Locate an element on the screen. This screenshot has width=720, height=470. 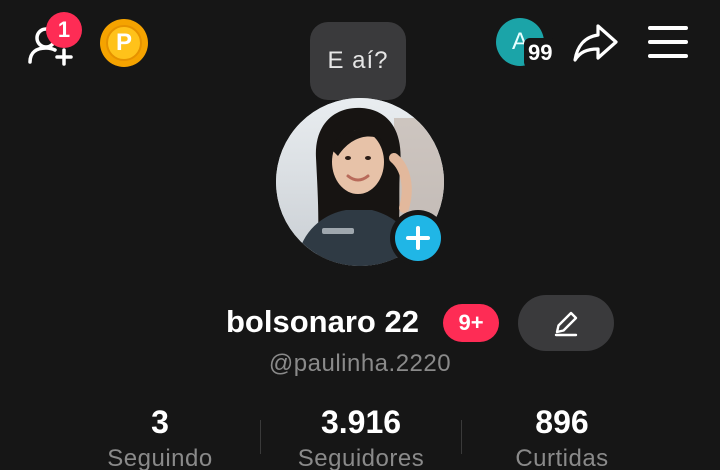
stat-likes: 896 Curtidas is located at coordinates (562, 436).